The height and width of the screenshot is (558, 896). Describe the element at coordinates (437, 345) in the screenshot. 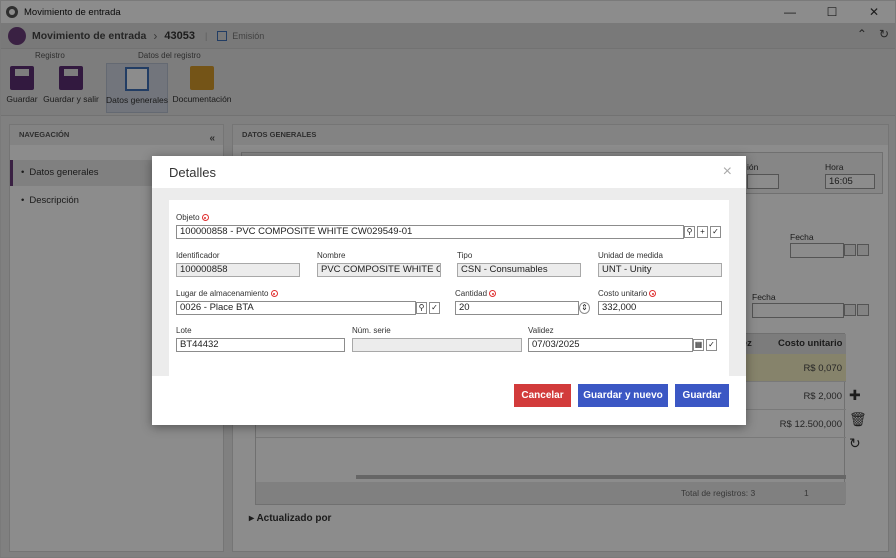

I see `num-serie-field` at that location.